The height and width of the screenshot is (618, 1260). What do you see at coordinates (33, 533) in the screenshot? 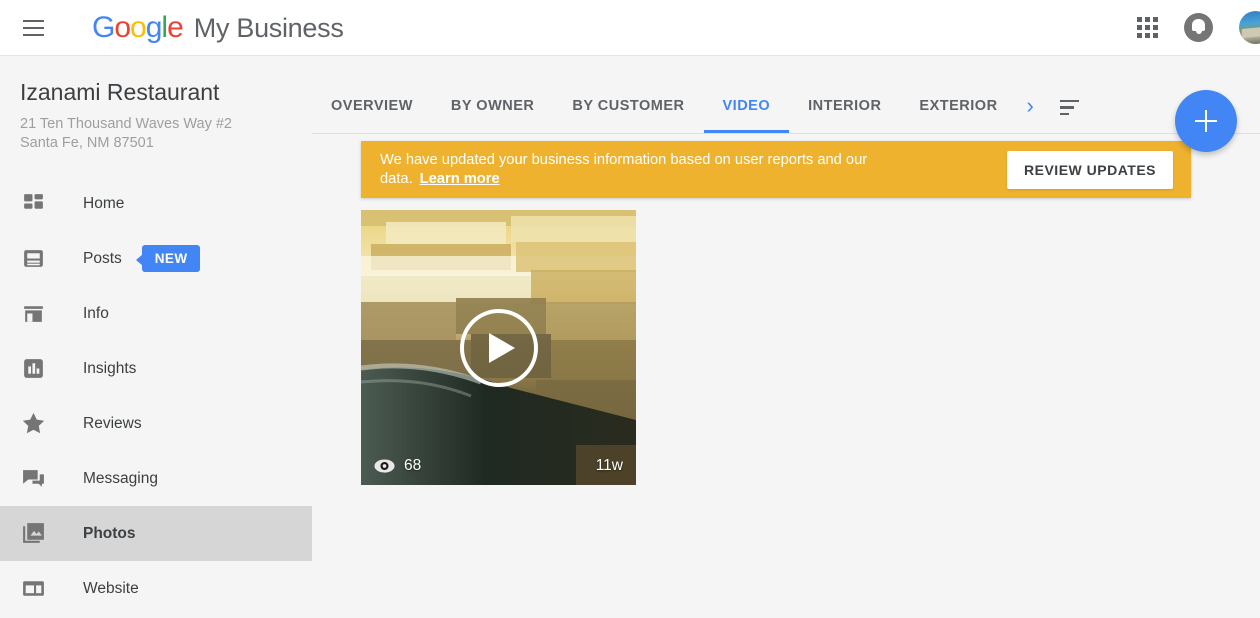
I see `photos-icon` at bounding box center [33, 533].